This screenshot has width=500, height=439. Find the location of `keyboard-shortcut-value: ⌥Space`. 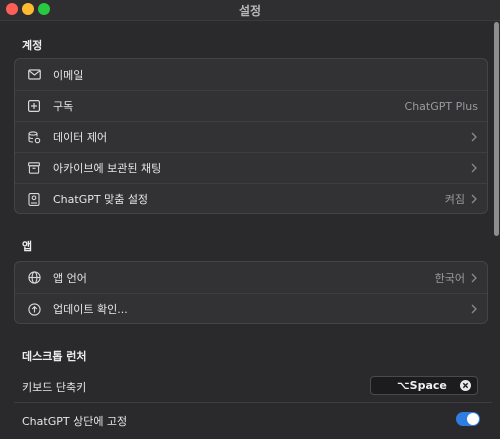

keyboard-shortcut-value: ⌥Space is located at coordinates (422, 385).